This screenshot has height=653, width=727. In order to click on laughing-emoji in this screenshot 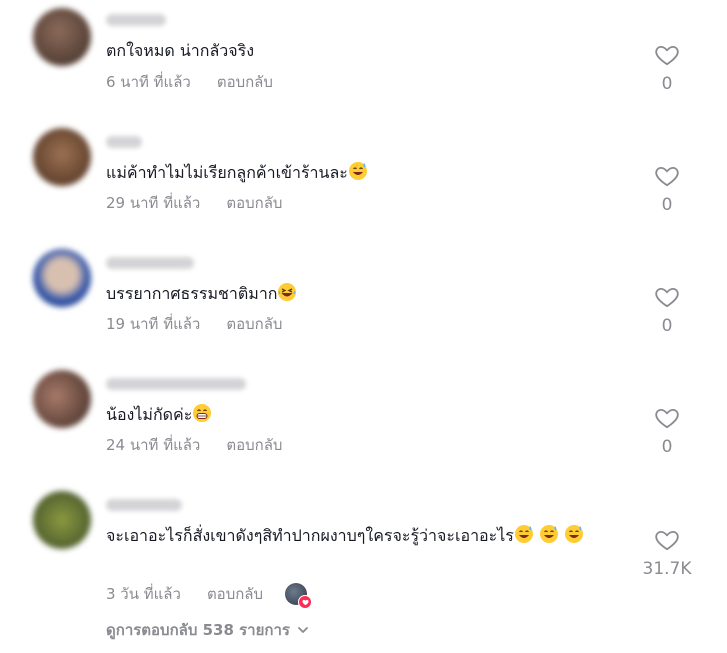, I will do `click(287, 292)`.